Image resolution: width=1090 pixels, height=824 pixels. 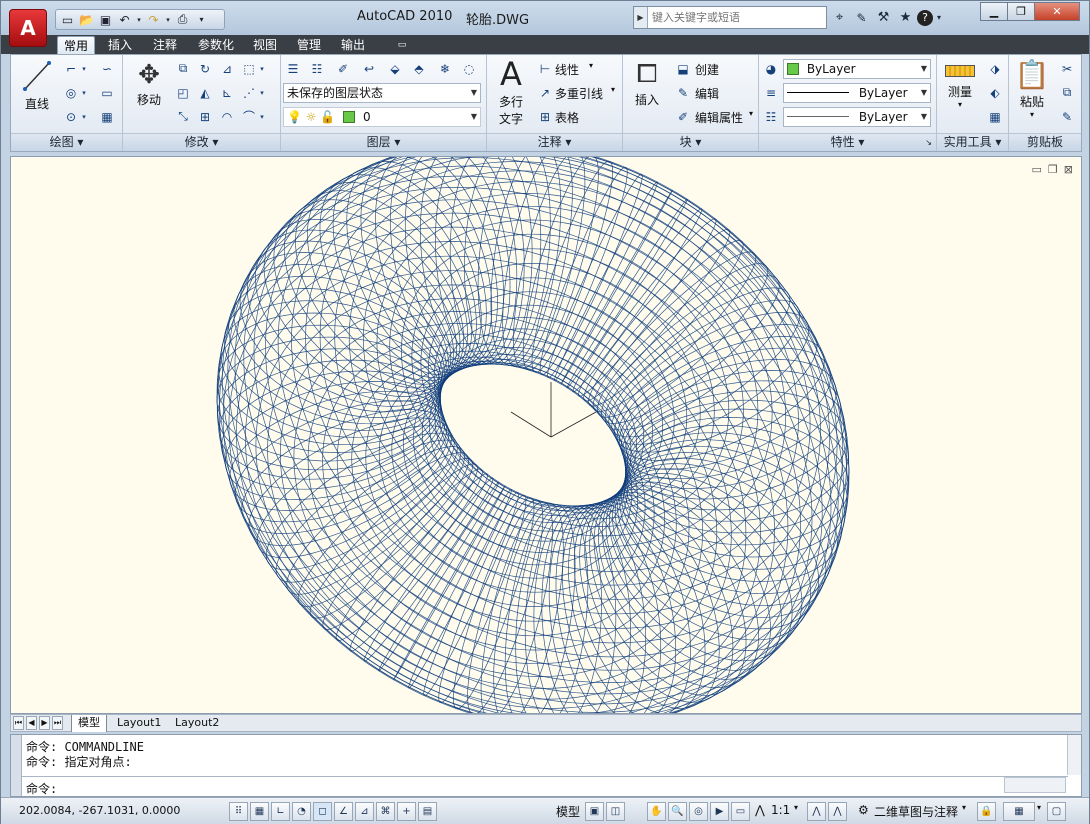 I want to click on last-layout-icon: ⏭, so click(x=57, y=723).